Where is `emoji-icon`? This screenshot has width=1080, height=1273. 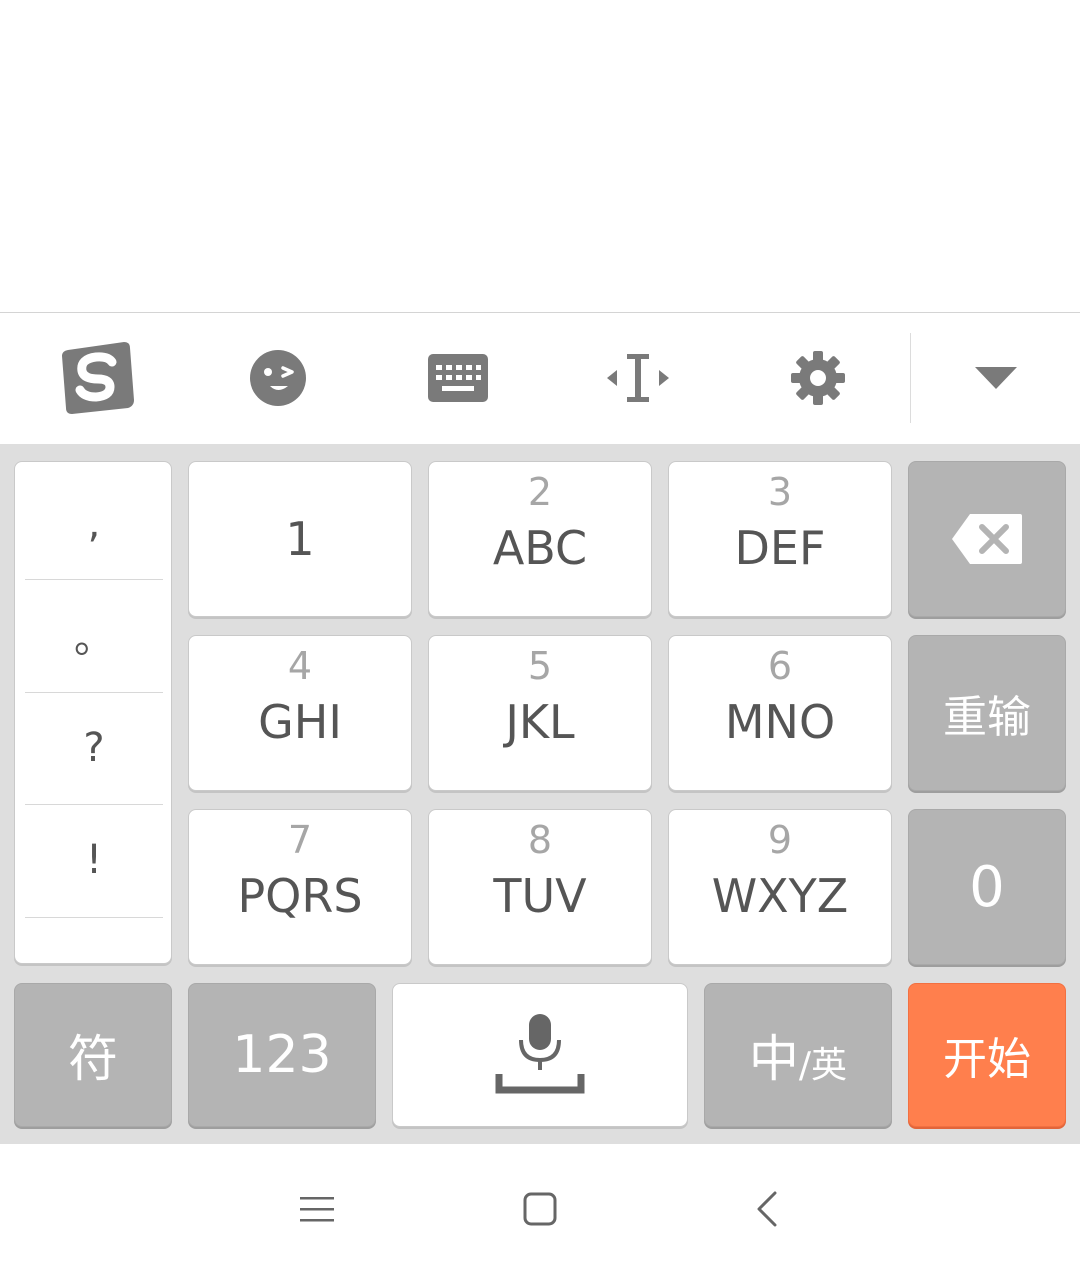 emoji-icon is located at coordinates (278, 378).